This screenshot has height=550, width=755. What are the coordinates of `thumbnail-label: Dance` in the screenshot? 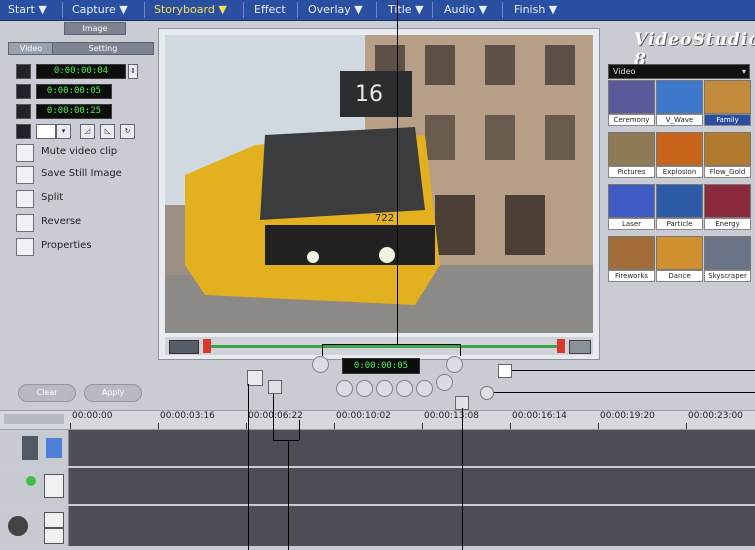 It's located at (679, 276).